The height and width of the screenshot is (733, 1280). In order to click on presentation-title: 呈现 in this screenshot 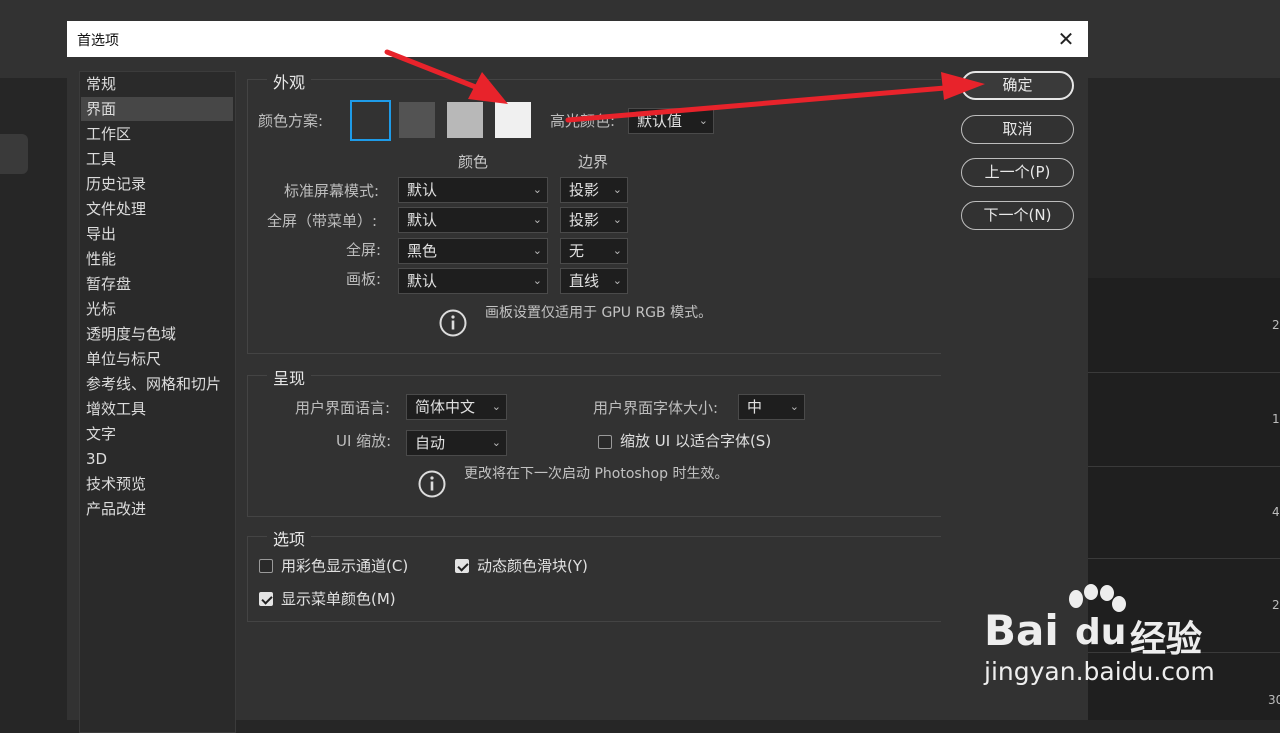, I will do `click(289, 377)`.